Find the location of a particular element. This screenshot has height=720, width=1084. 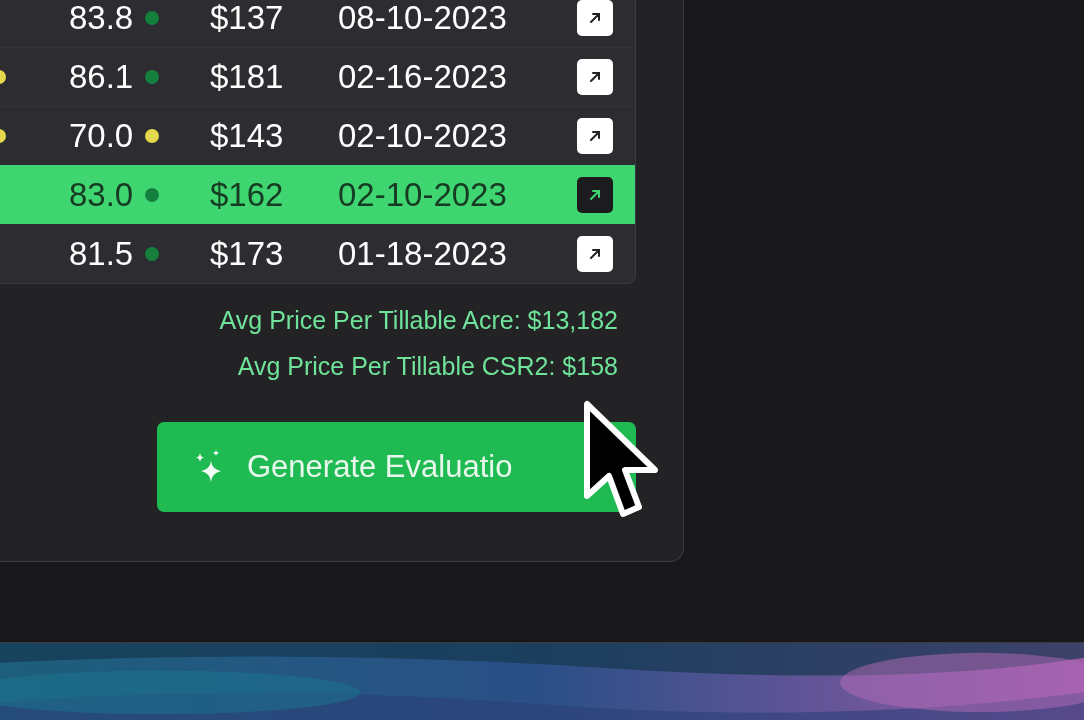

table-row: 81.5 $173 01-18-2023 is located at coordinates (317, 253).